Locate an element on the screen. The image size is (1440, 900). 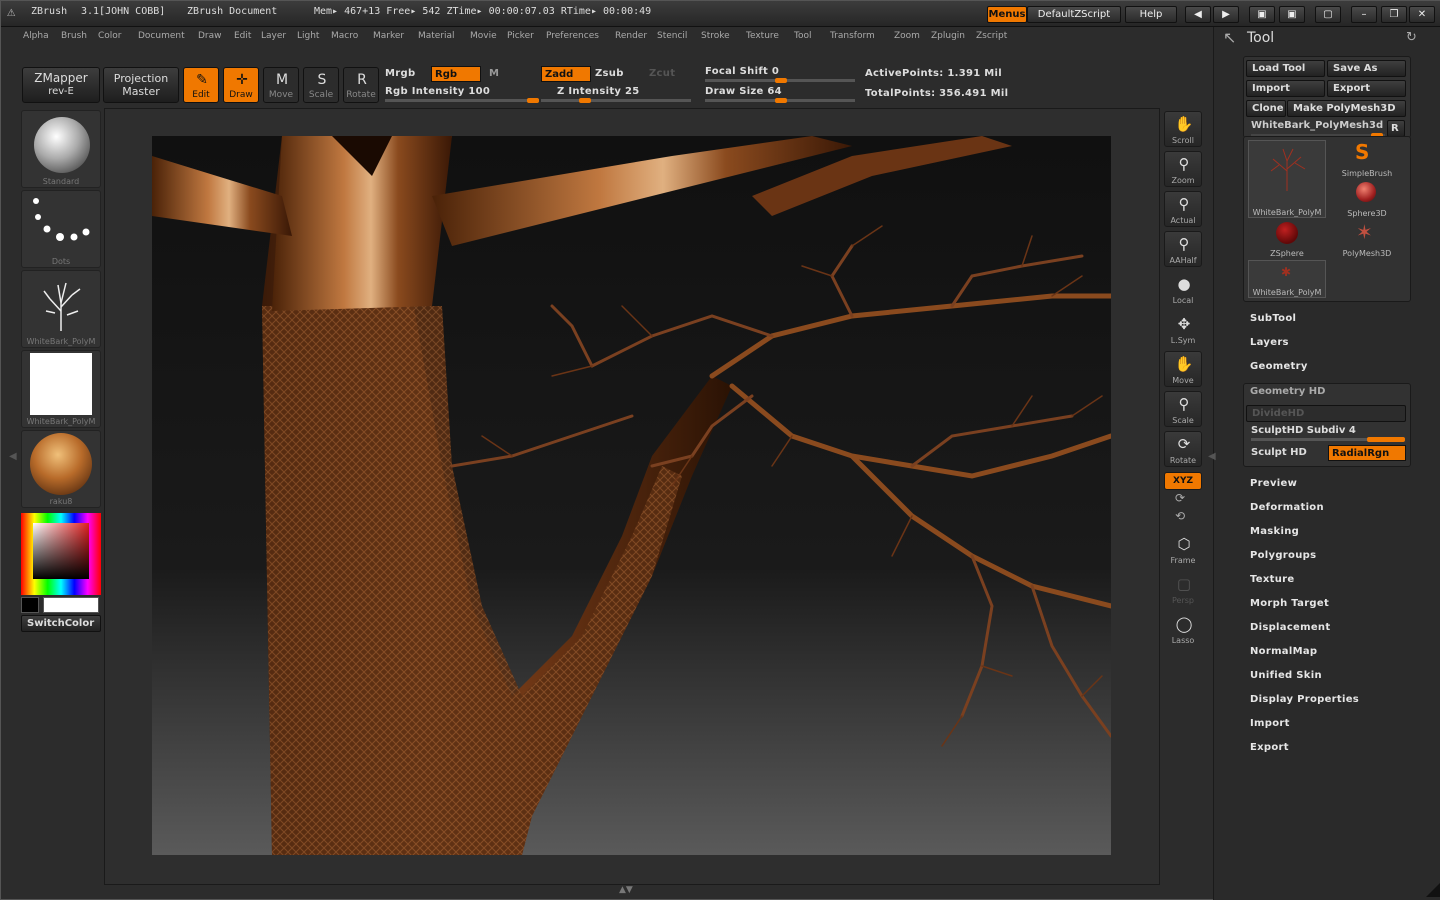
divide-hd-button: DivideHD is located at coordinates (1326, 413).